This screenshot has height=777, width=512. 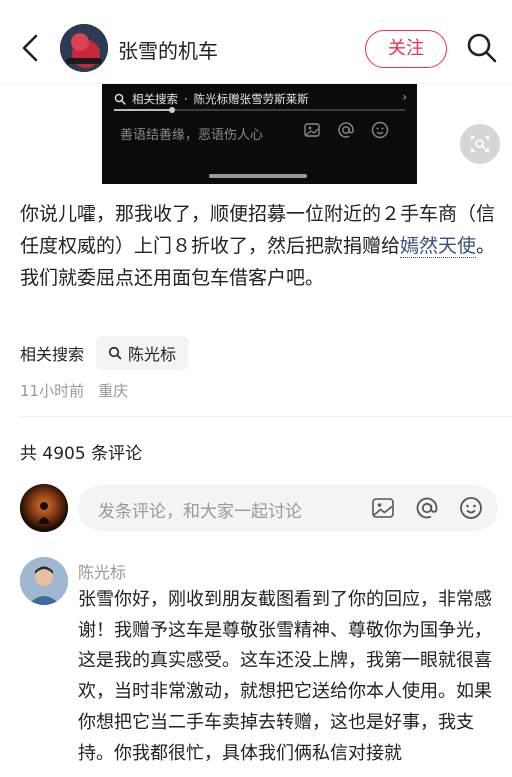 I want to click on media-icons, so click(x=346, y=130).